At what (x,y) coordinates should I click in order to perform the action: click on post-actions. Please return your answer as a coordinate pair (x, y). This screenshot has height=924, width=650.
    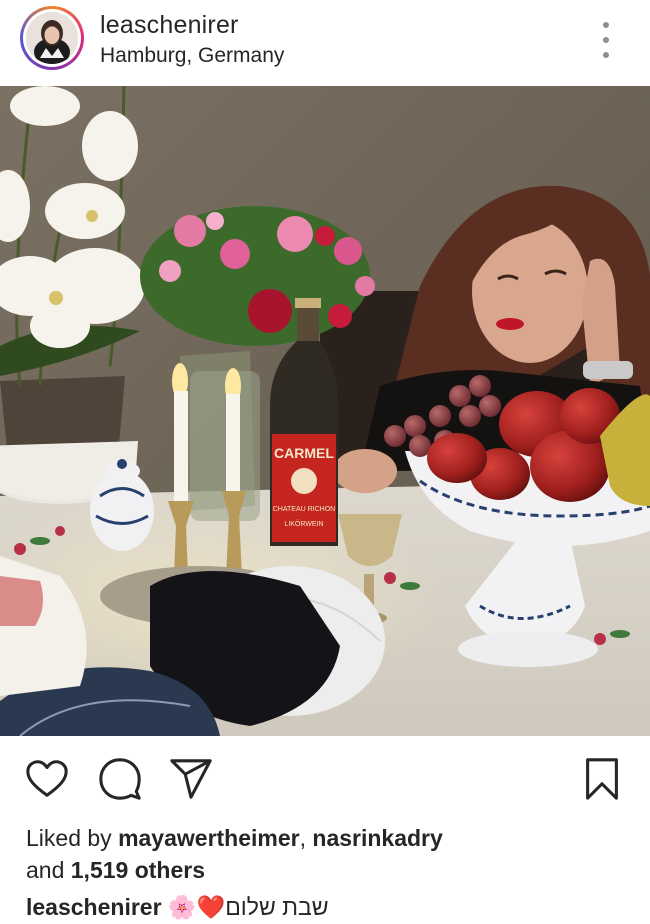
    Looking at the image, I should click on (325, 776).